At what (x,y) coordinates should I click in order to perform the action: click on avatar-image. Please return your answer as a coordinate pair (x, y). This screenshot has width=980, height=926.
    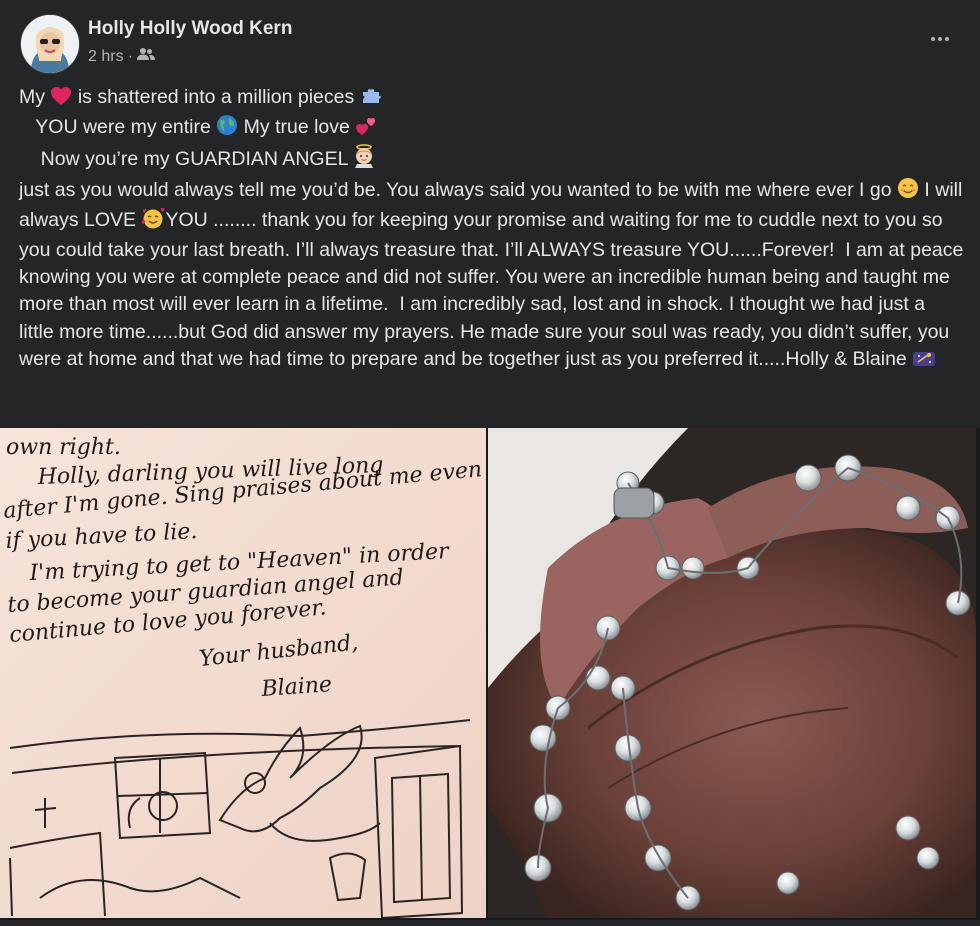
    Looking at the image, I should click on (50, 44).